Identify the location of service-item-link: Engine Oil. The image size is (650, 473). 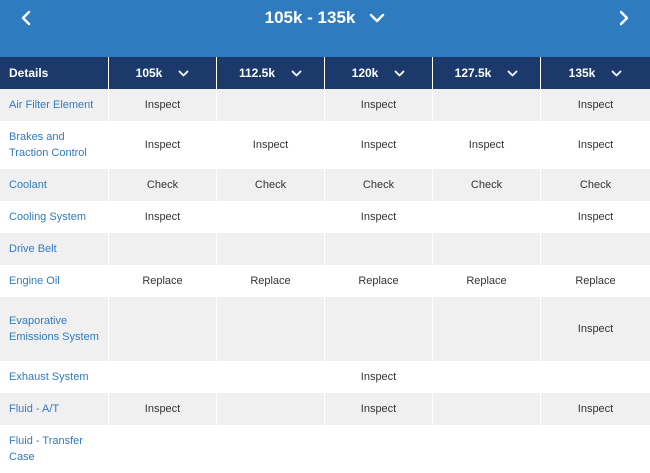
(54, 281).